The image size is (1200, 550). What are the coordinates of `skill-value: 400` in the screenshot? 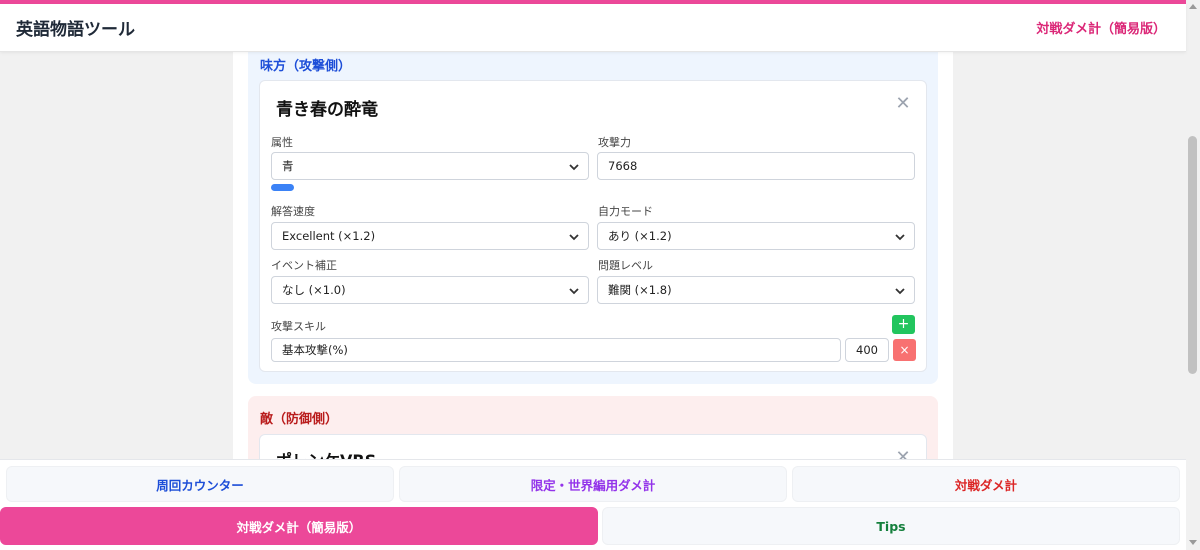 It's located at (867, 350).